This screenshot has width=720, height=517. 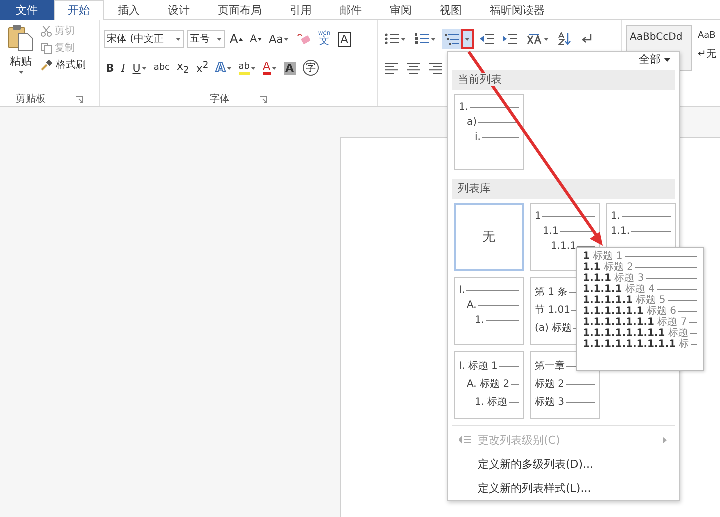 I want to click on list-level-label: 1.1., so click(x=620, y=231).